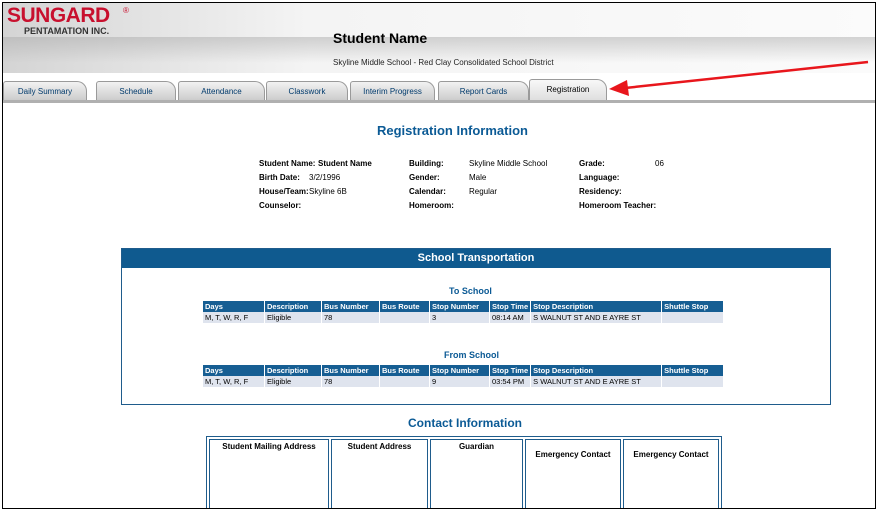 Image resolution: width=878 pixels, height=509 pixels. Describe the element at coordinates (136, 91) in the screenshot. I see `tab-schedule: Schedule` at that location.